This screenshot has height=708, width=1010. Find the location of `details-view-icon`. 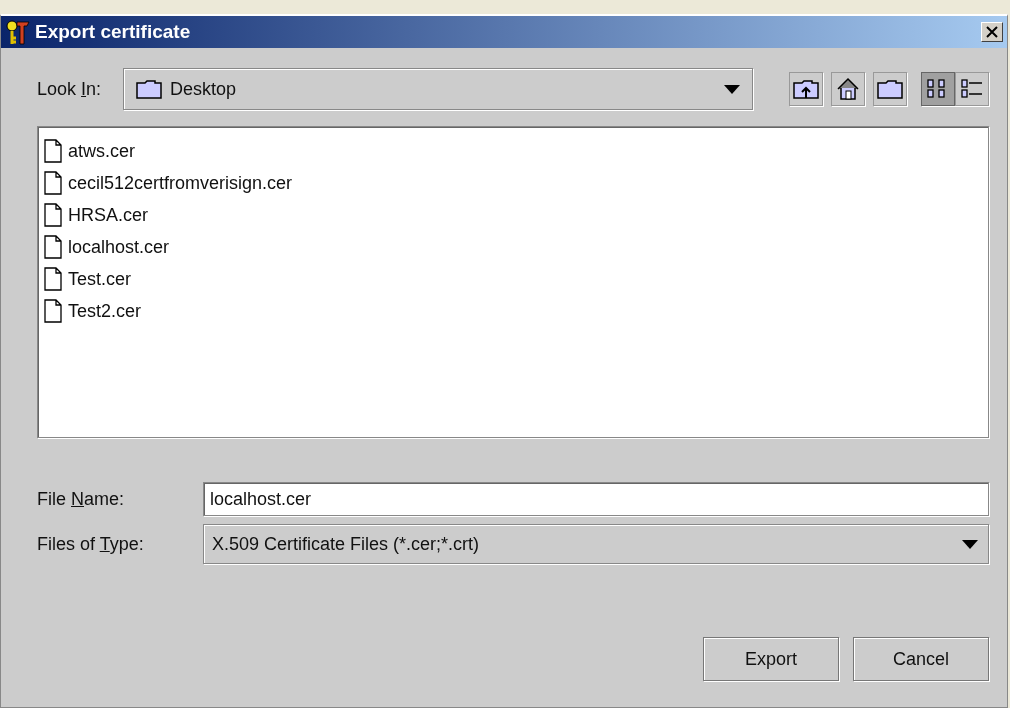

details-view-icon is located at coordinates (972, 89).